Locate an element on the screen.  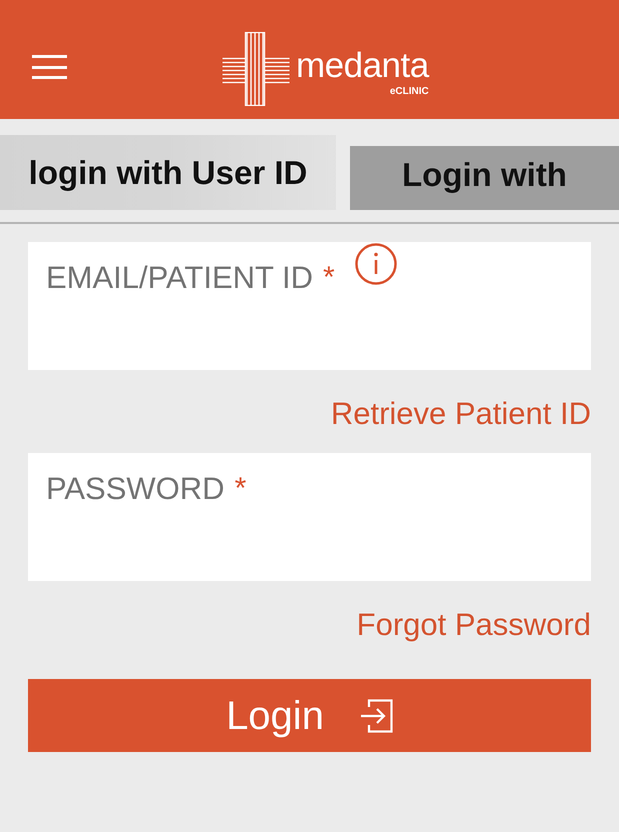
retrieve-id-link: Retrieve Patient ID is located at coordinates (460, 414).